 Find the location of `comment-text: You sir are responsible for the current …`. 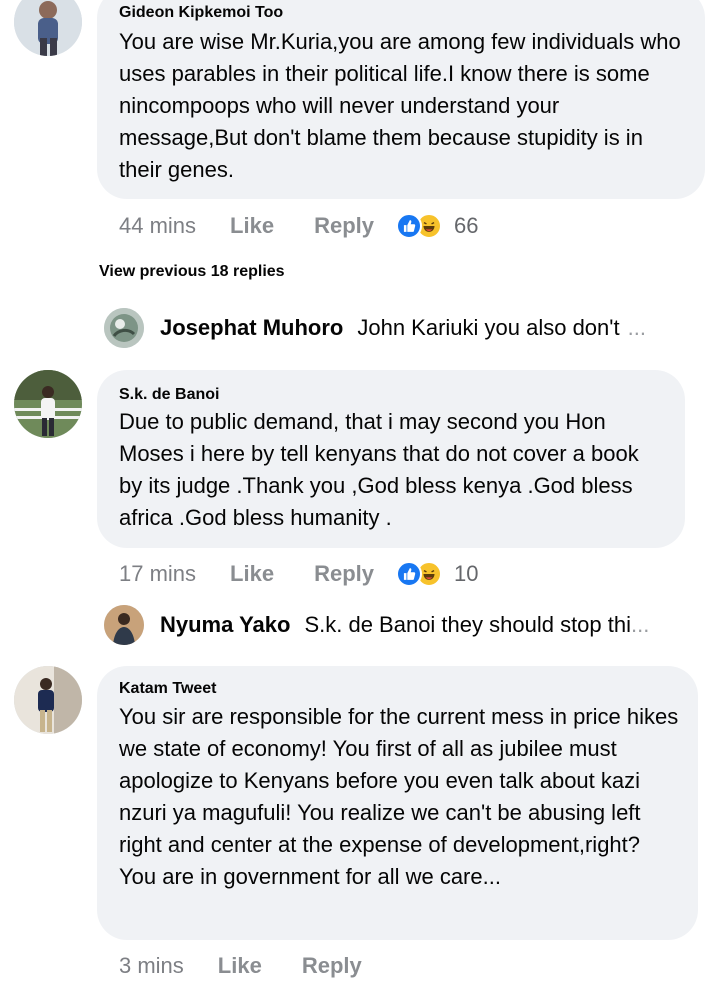

comment-text: You sir are responsible for the current … is located at coordinates (399, 796).